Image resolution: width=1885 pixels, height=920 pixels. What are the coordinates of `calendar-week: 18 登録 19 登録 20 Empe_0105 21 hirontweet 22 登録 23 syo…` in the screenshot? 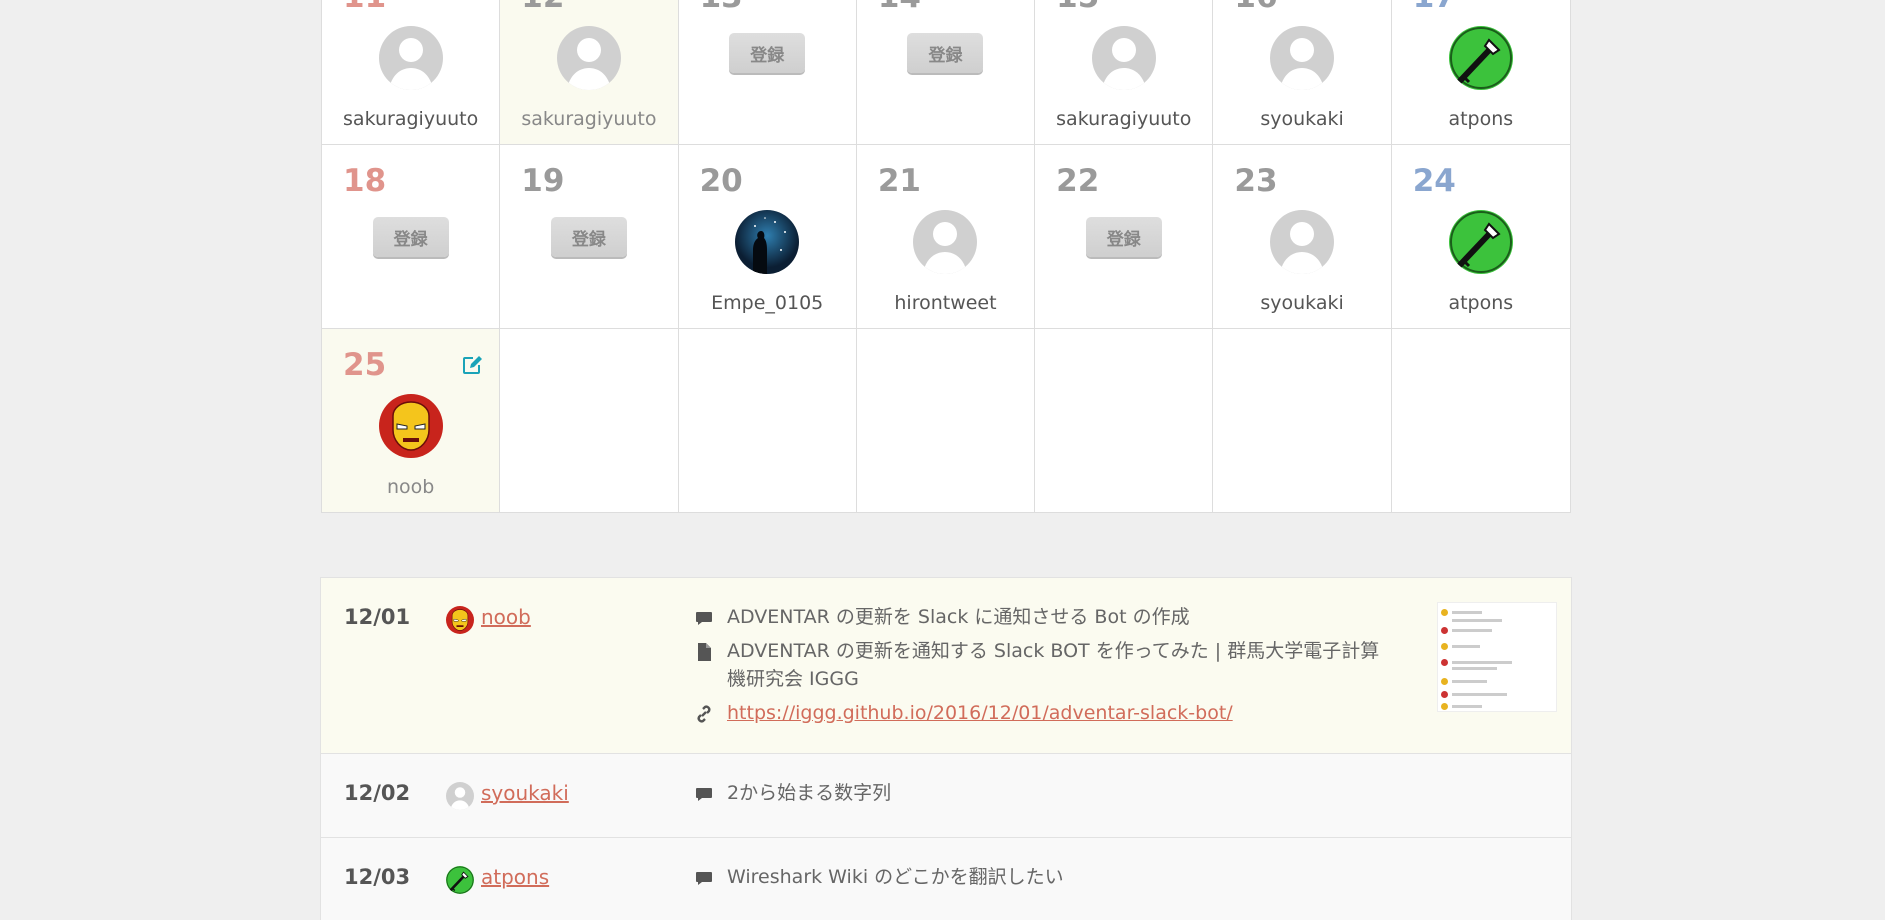 It's located at (946, 236).